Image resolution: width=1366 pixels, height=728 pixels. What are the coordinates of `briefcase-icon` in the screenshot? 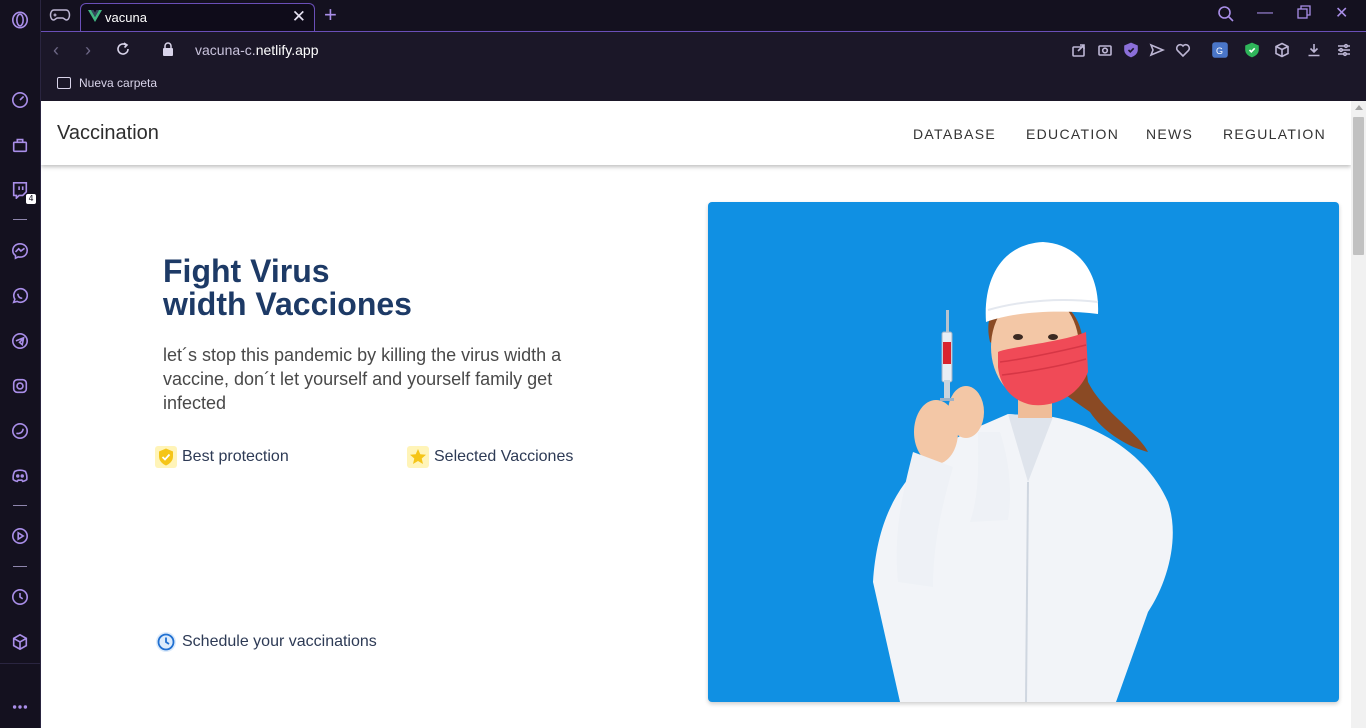 It's located at (20, 145).